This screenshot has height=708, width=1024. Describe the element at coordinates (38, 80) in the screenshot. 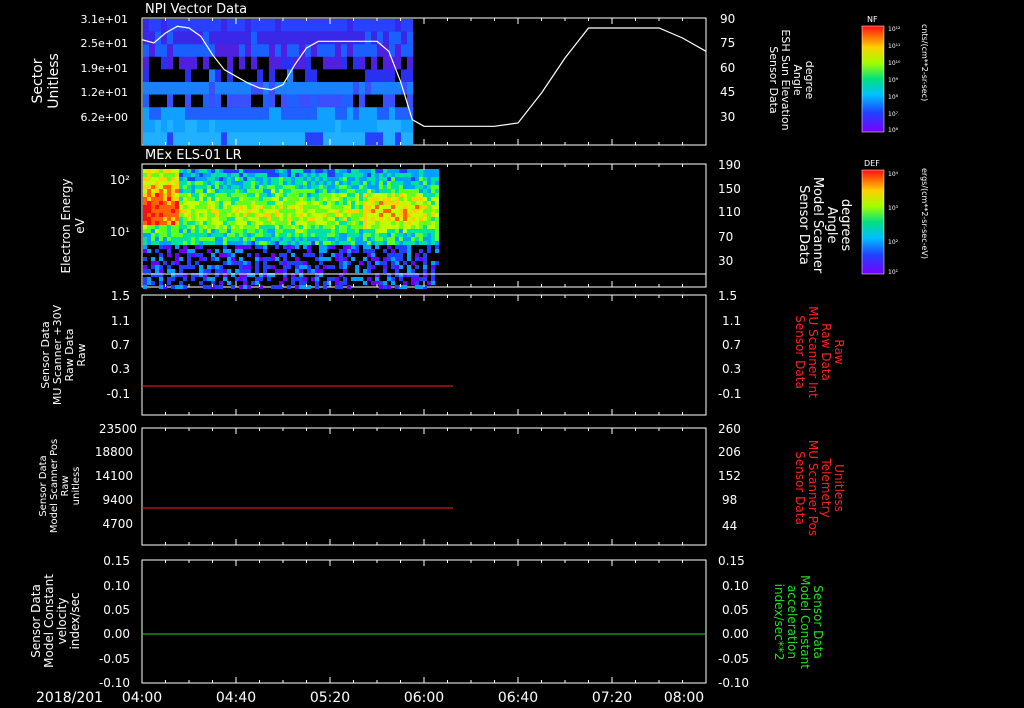

I see `axis-label-line: Sector` at that location.